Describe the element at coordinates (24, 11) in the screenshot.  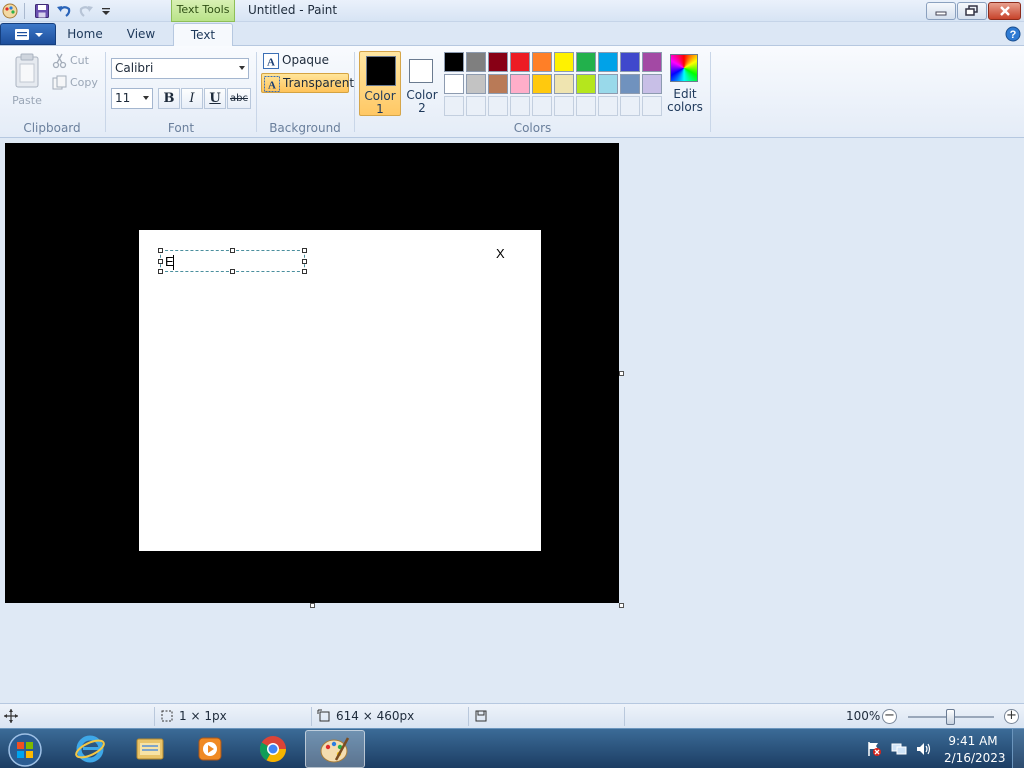
I see `quick-access-separator` at that location.